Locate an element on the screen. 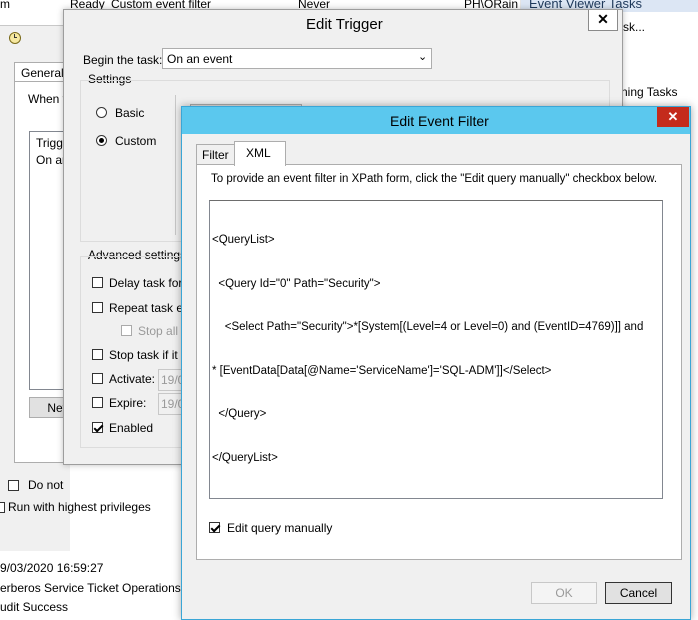  stop-if-label: Stop task if it ru is located at coordinates (150, 355).